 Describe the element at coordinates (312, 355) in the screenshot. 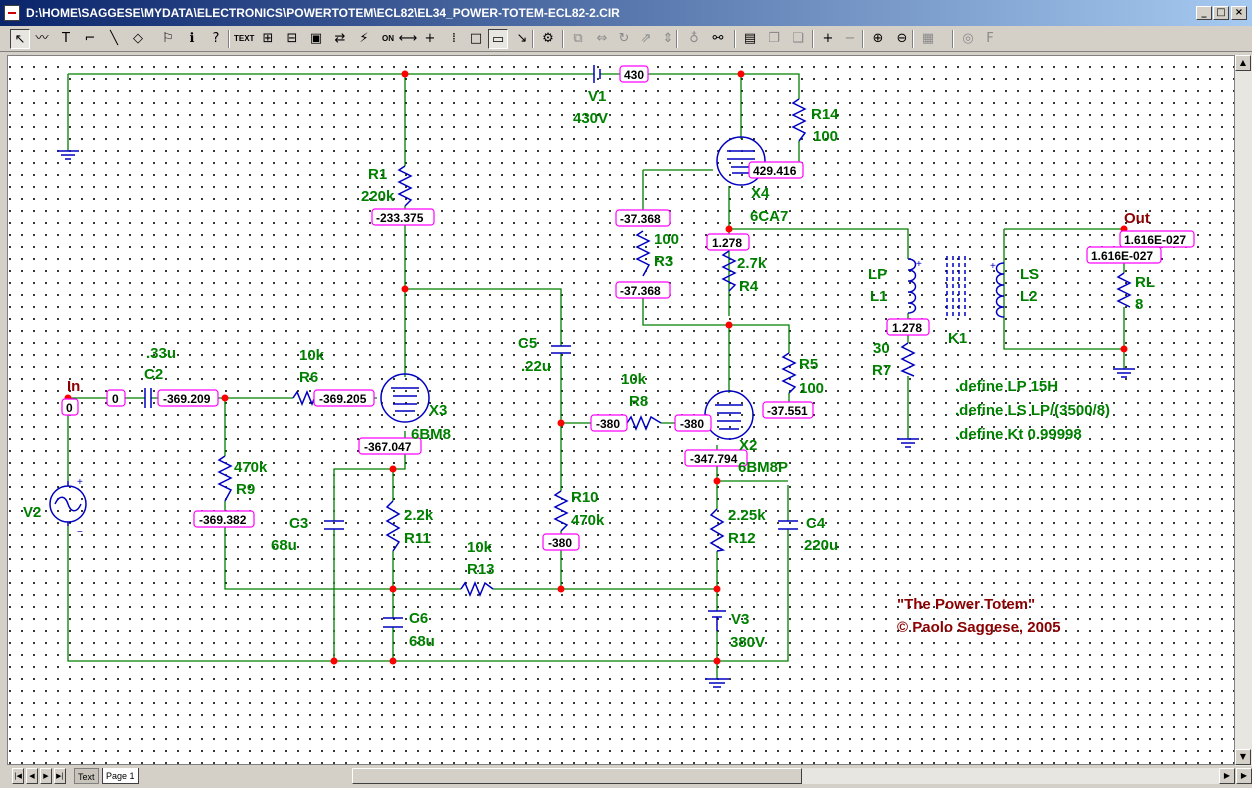

I see `label-r6-value: 10k` at that location.